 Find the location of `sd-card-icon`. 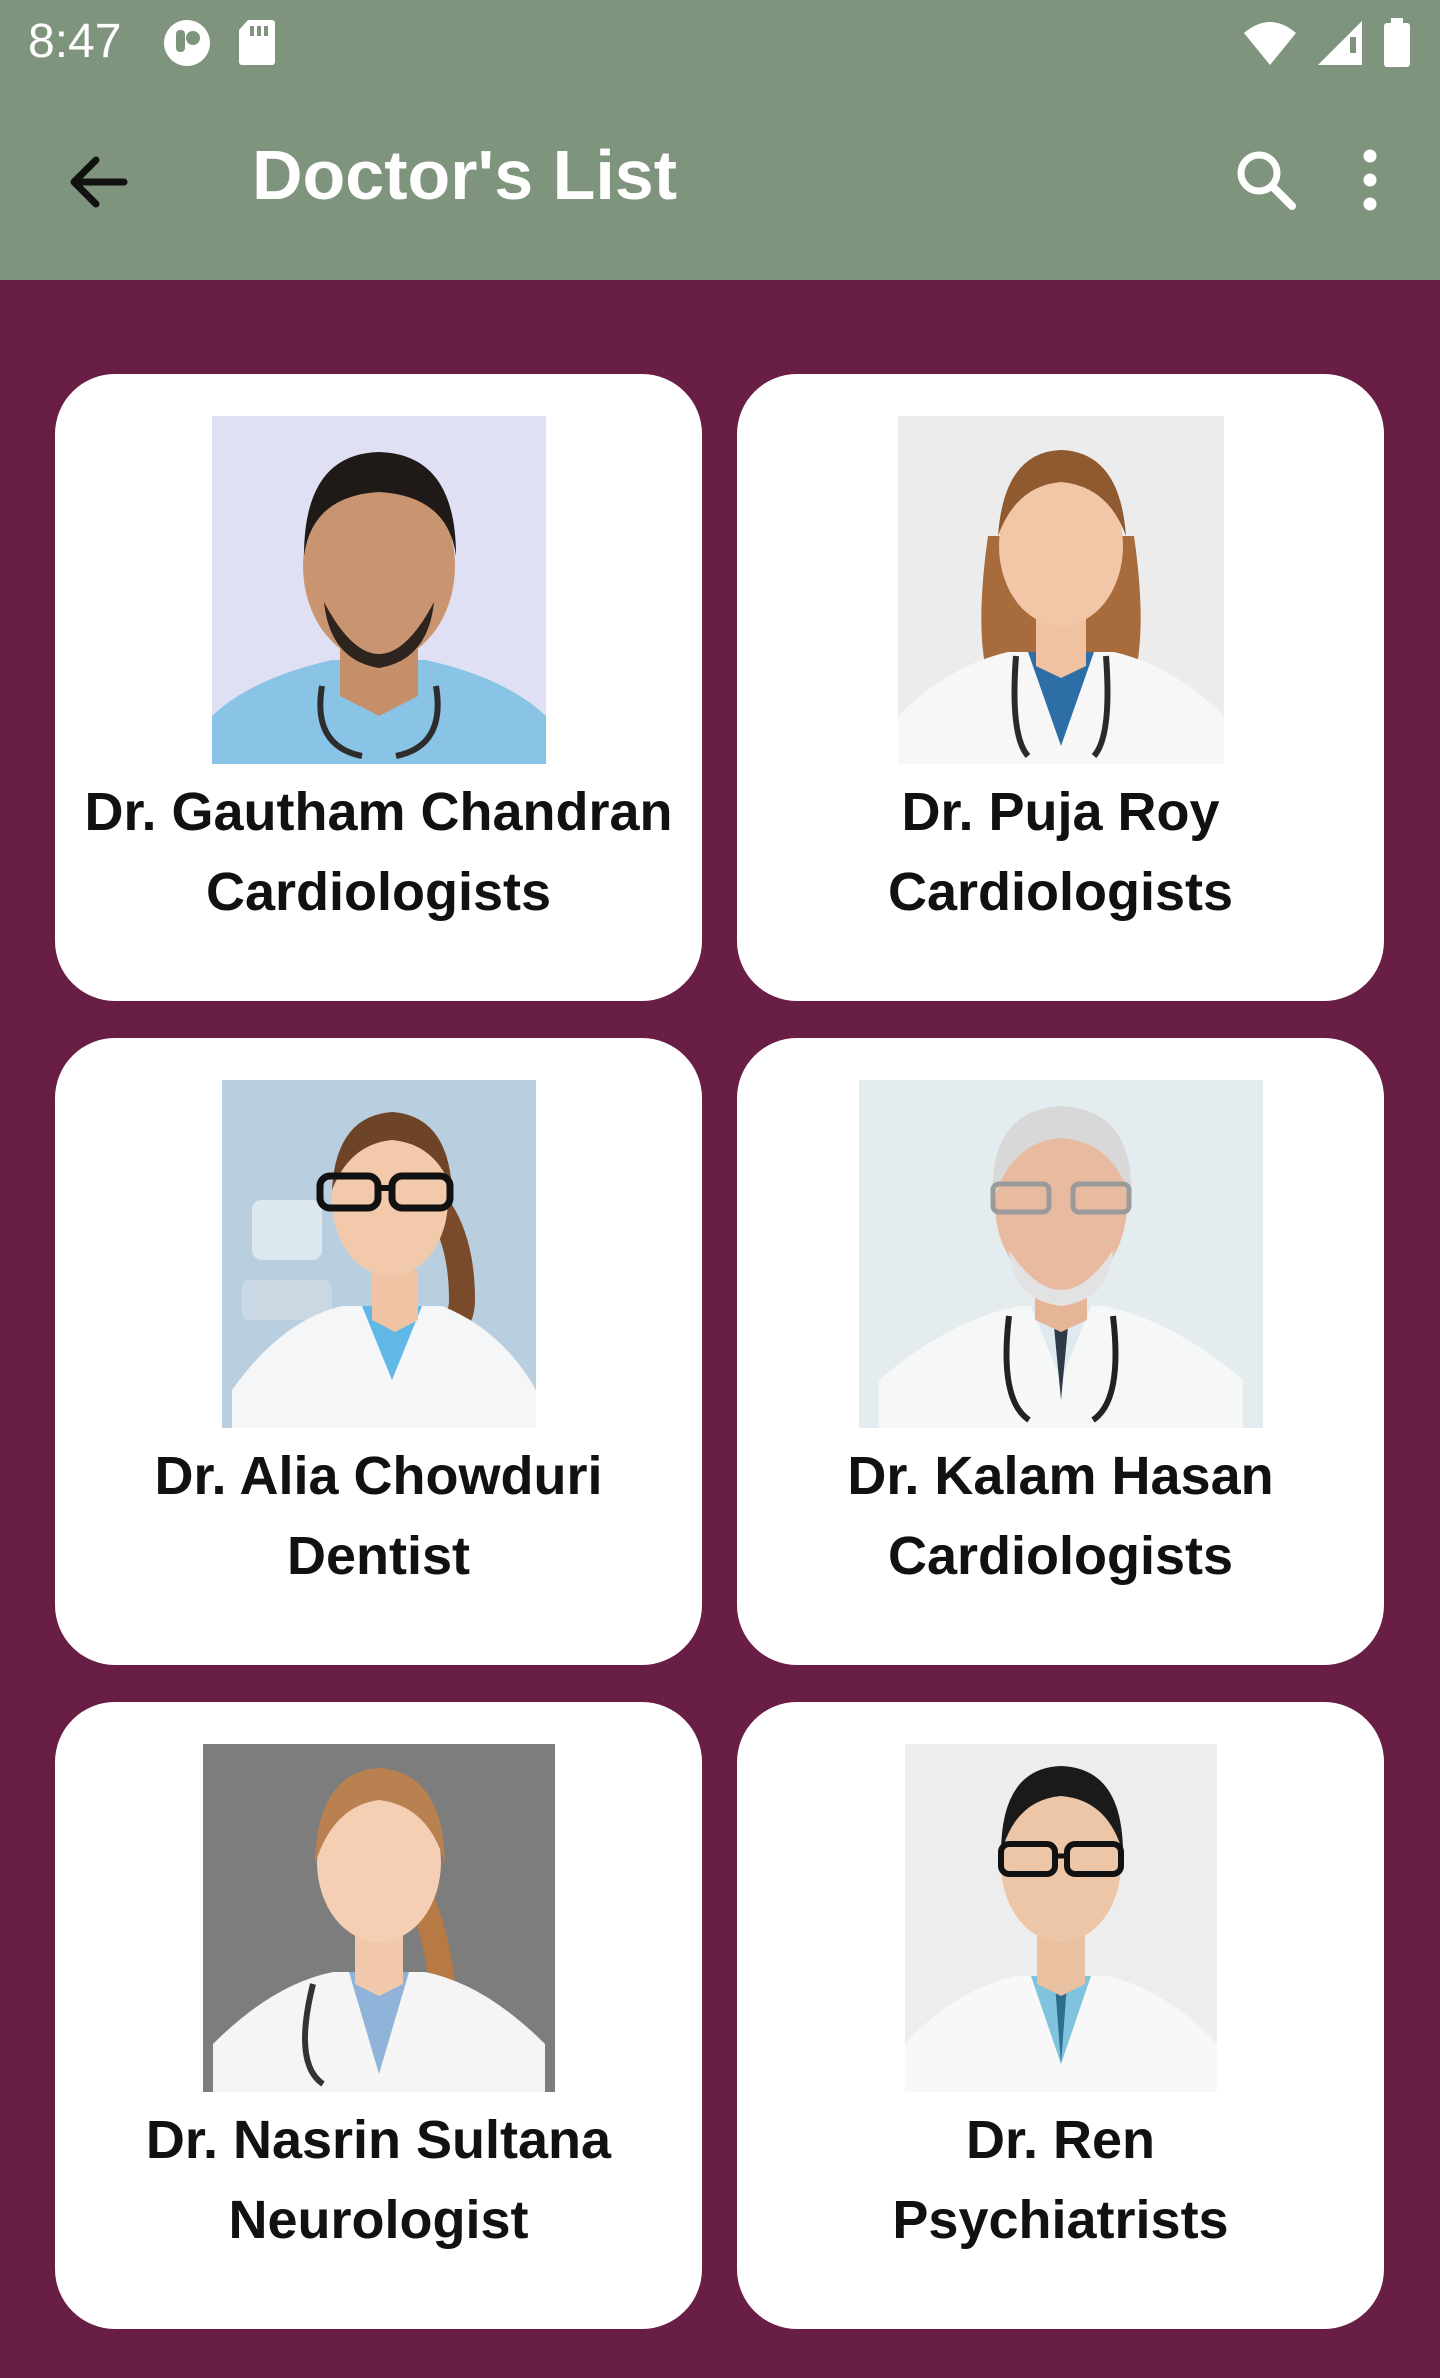

sd-card-icon is located at coordinates (257, 45).